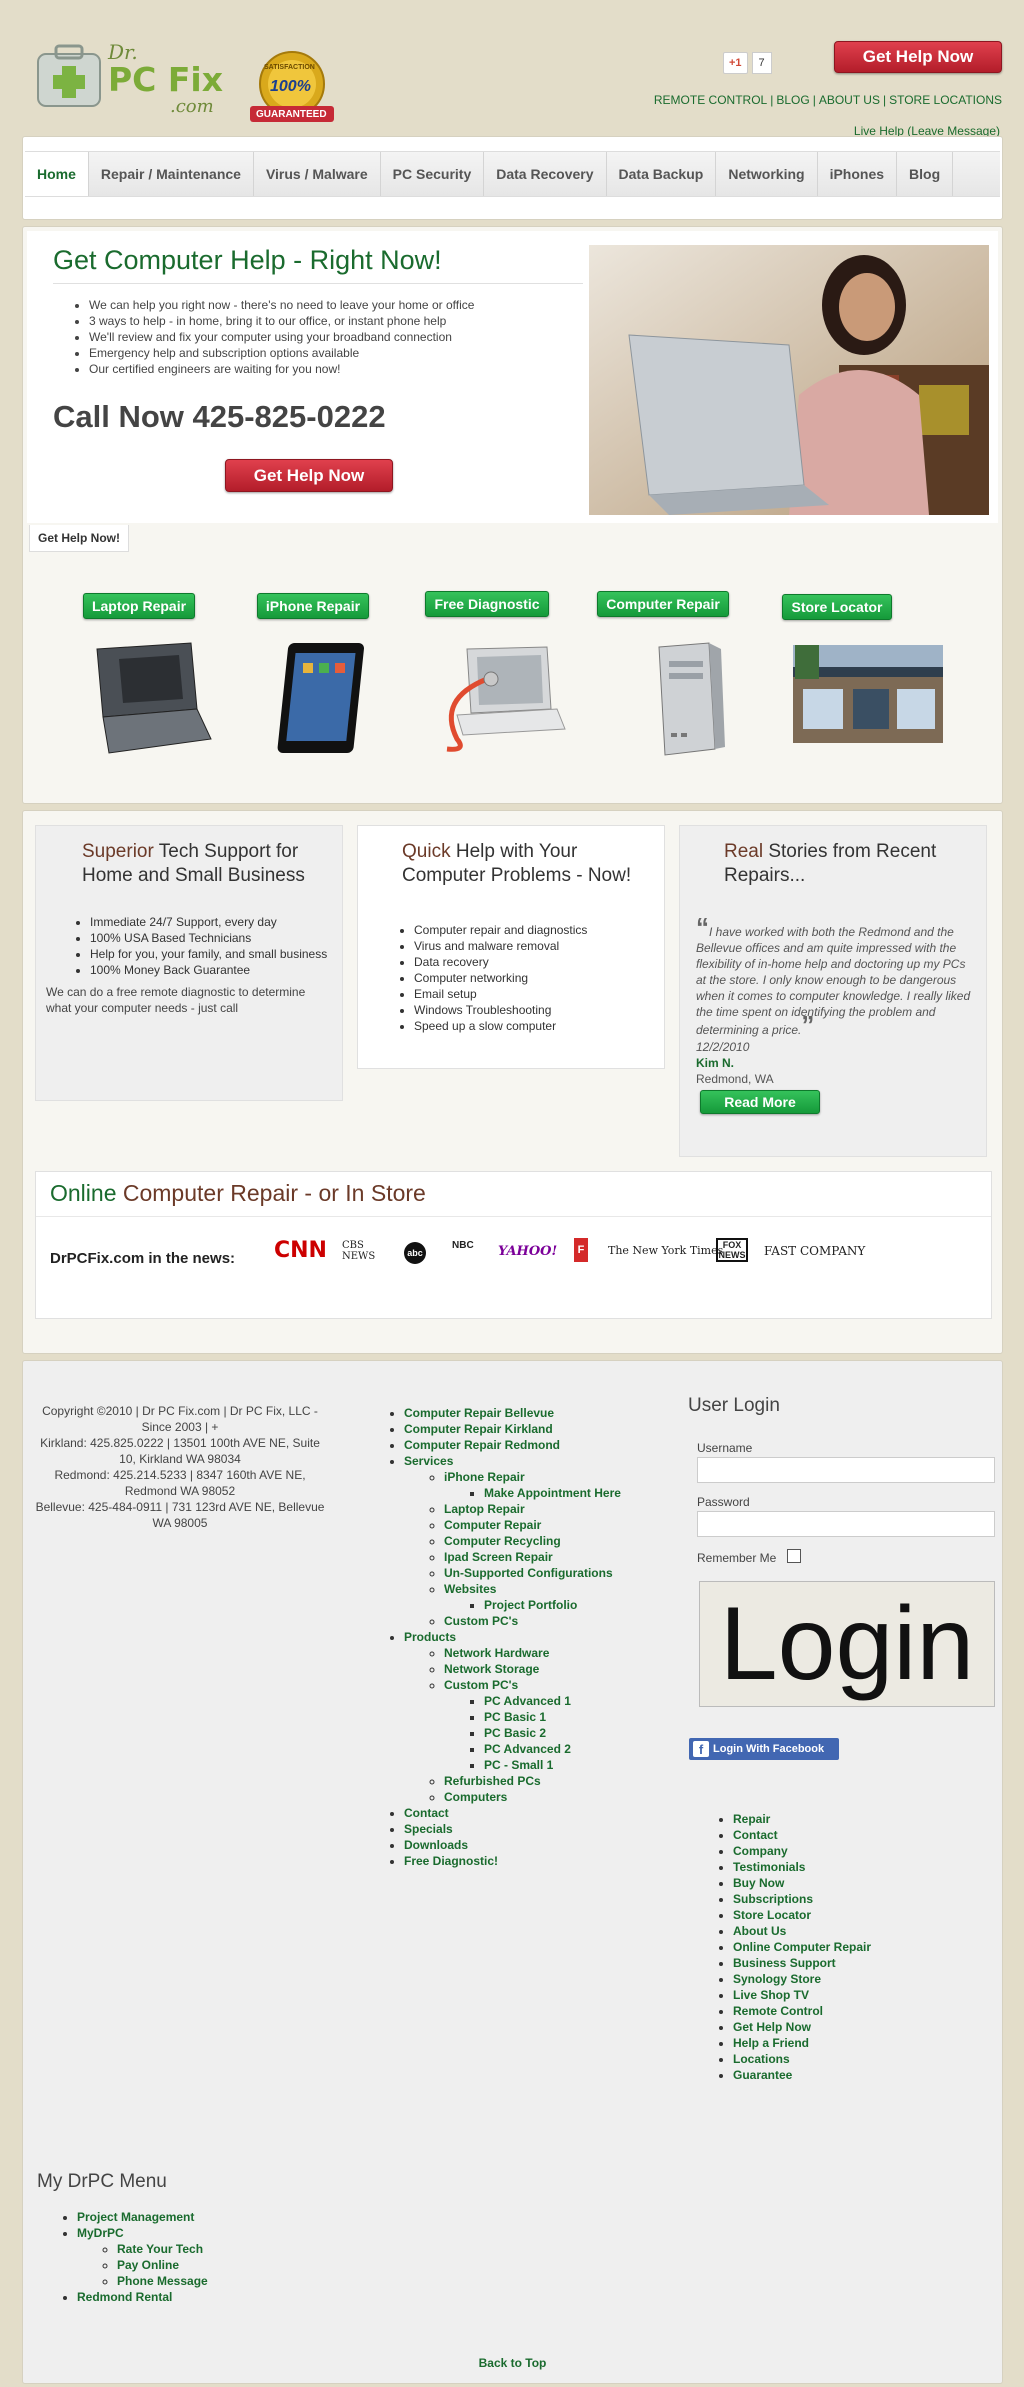 The height and width of the screenshot is (2387, 1024). What do you see at coordinates (767, 174) in the screenshot?
I see `nav-networking: Networking` at bounding box center [767, 174].